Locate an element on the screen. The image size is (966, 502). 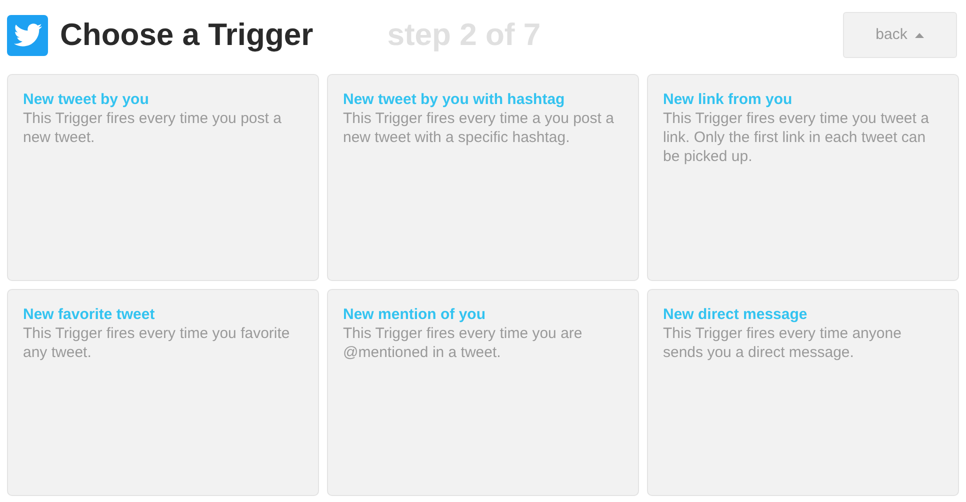
trigger-card: New direct message This Trigger fires every time anyone sends you a direct message. is located at coordinates (803, 392).